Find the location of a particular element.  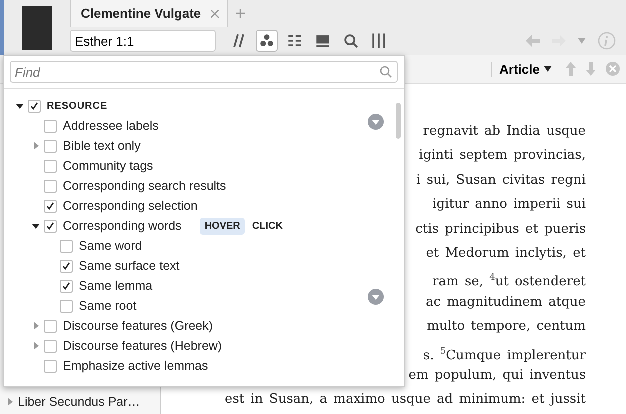

option-label: Community tags is located at coordinates (108, 166).